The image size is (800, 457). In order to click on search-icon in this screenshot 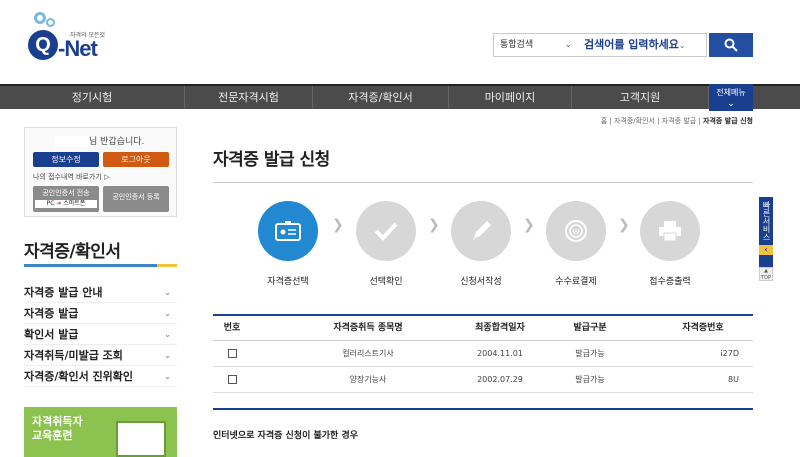, I will do `click(731, 45)`.